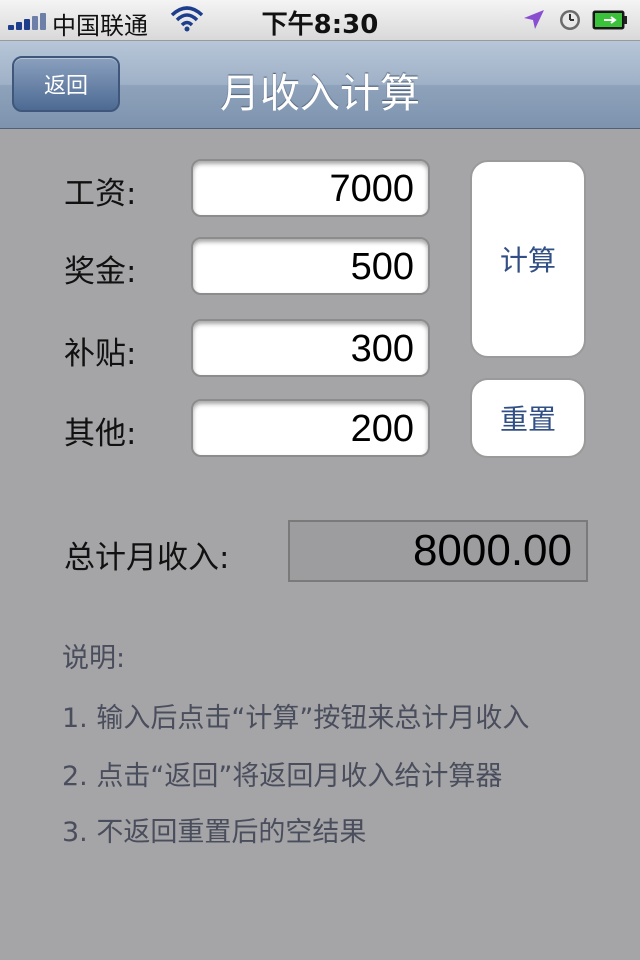 The width and height of the screenshot is (640, 960). Describe the element at coordinates (310, 266) in the screenshot. I see `bonus-field: 500` at that location.